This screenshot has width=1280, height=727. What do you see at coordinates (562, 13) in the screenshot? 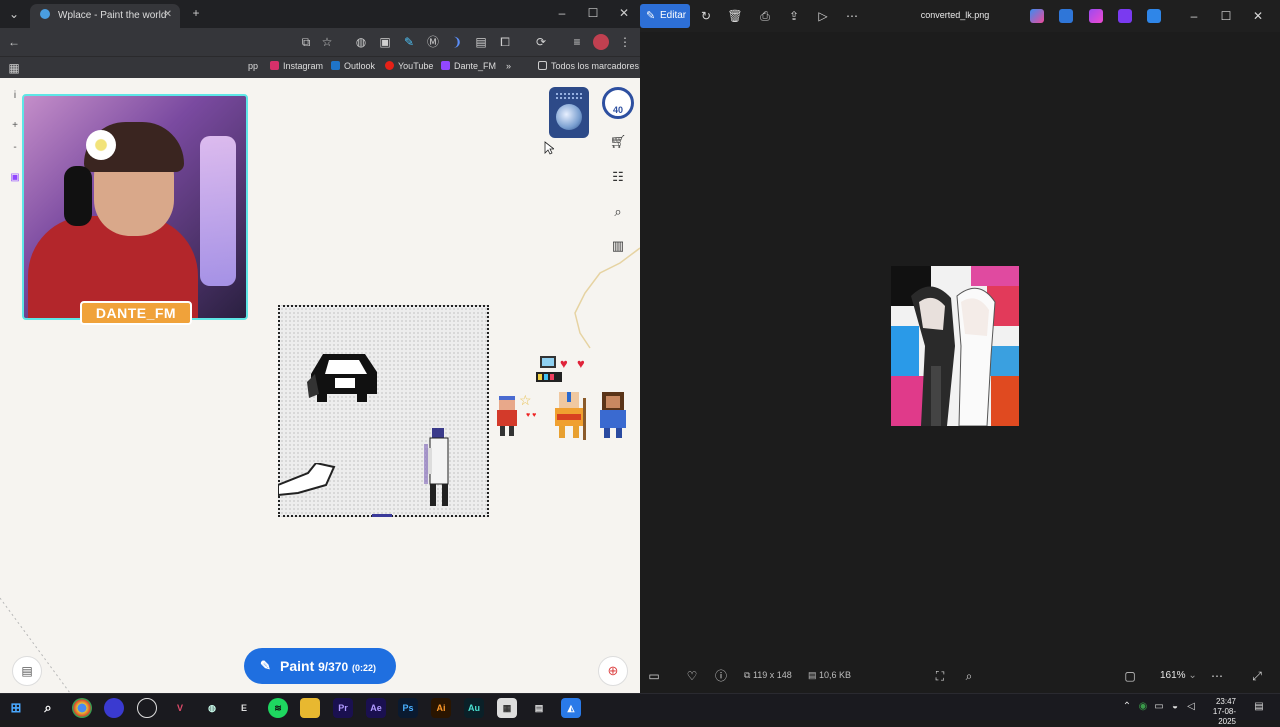
I see `minimize-icon: –` at bounding box center [562, 13].